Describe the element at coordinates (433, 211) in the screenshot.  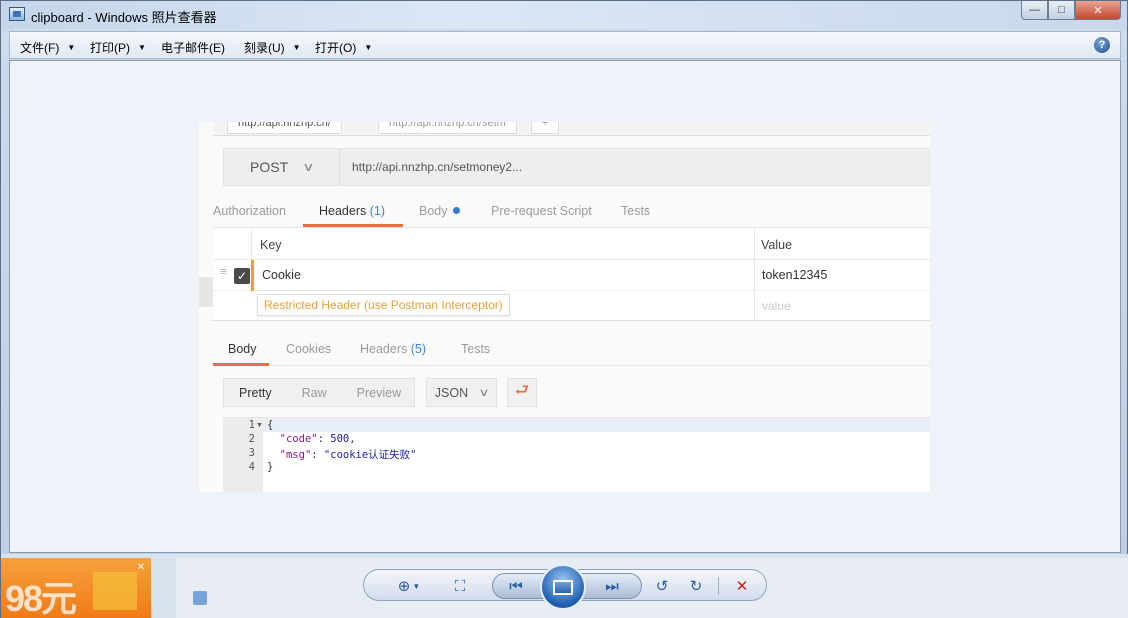
I see `tab-body-label: Body` at that location.